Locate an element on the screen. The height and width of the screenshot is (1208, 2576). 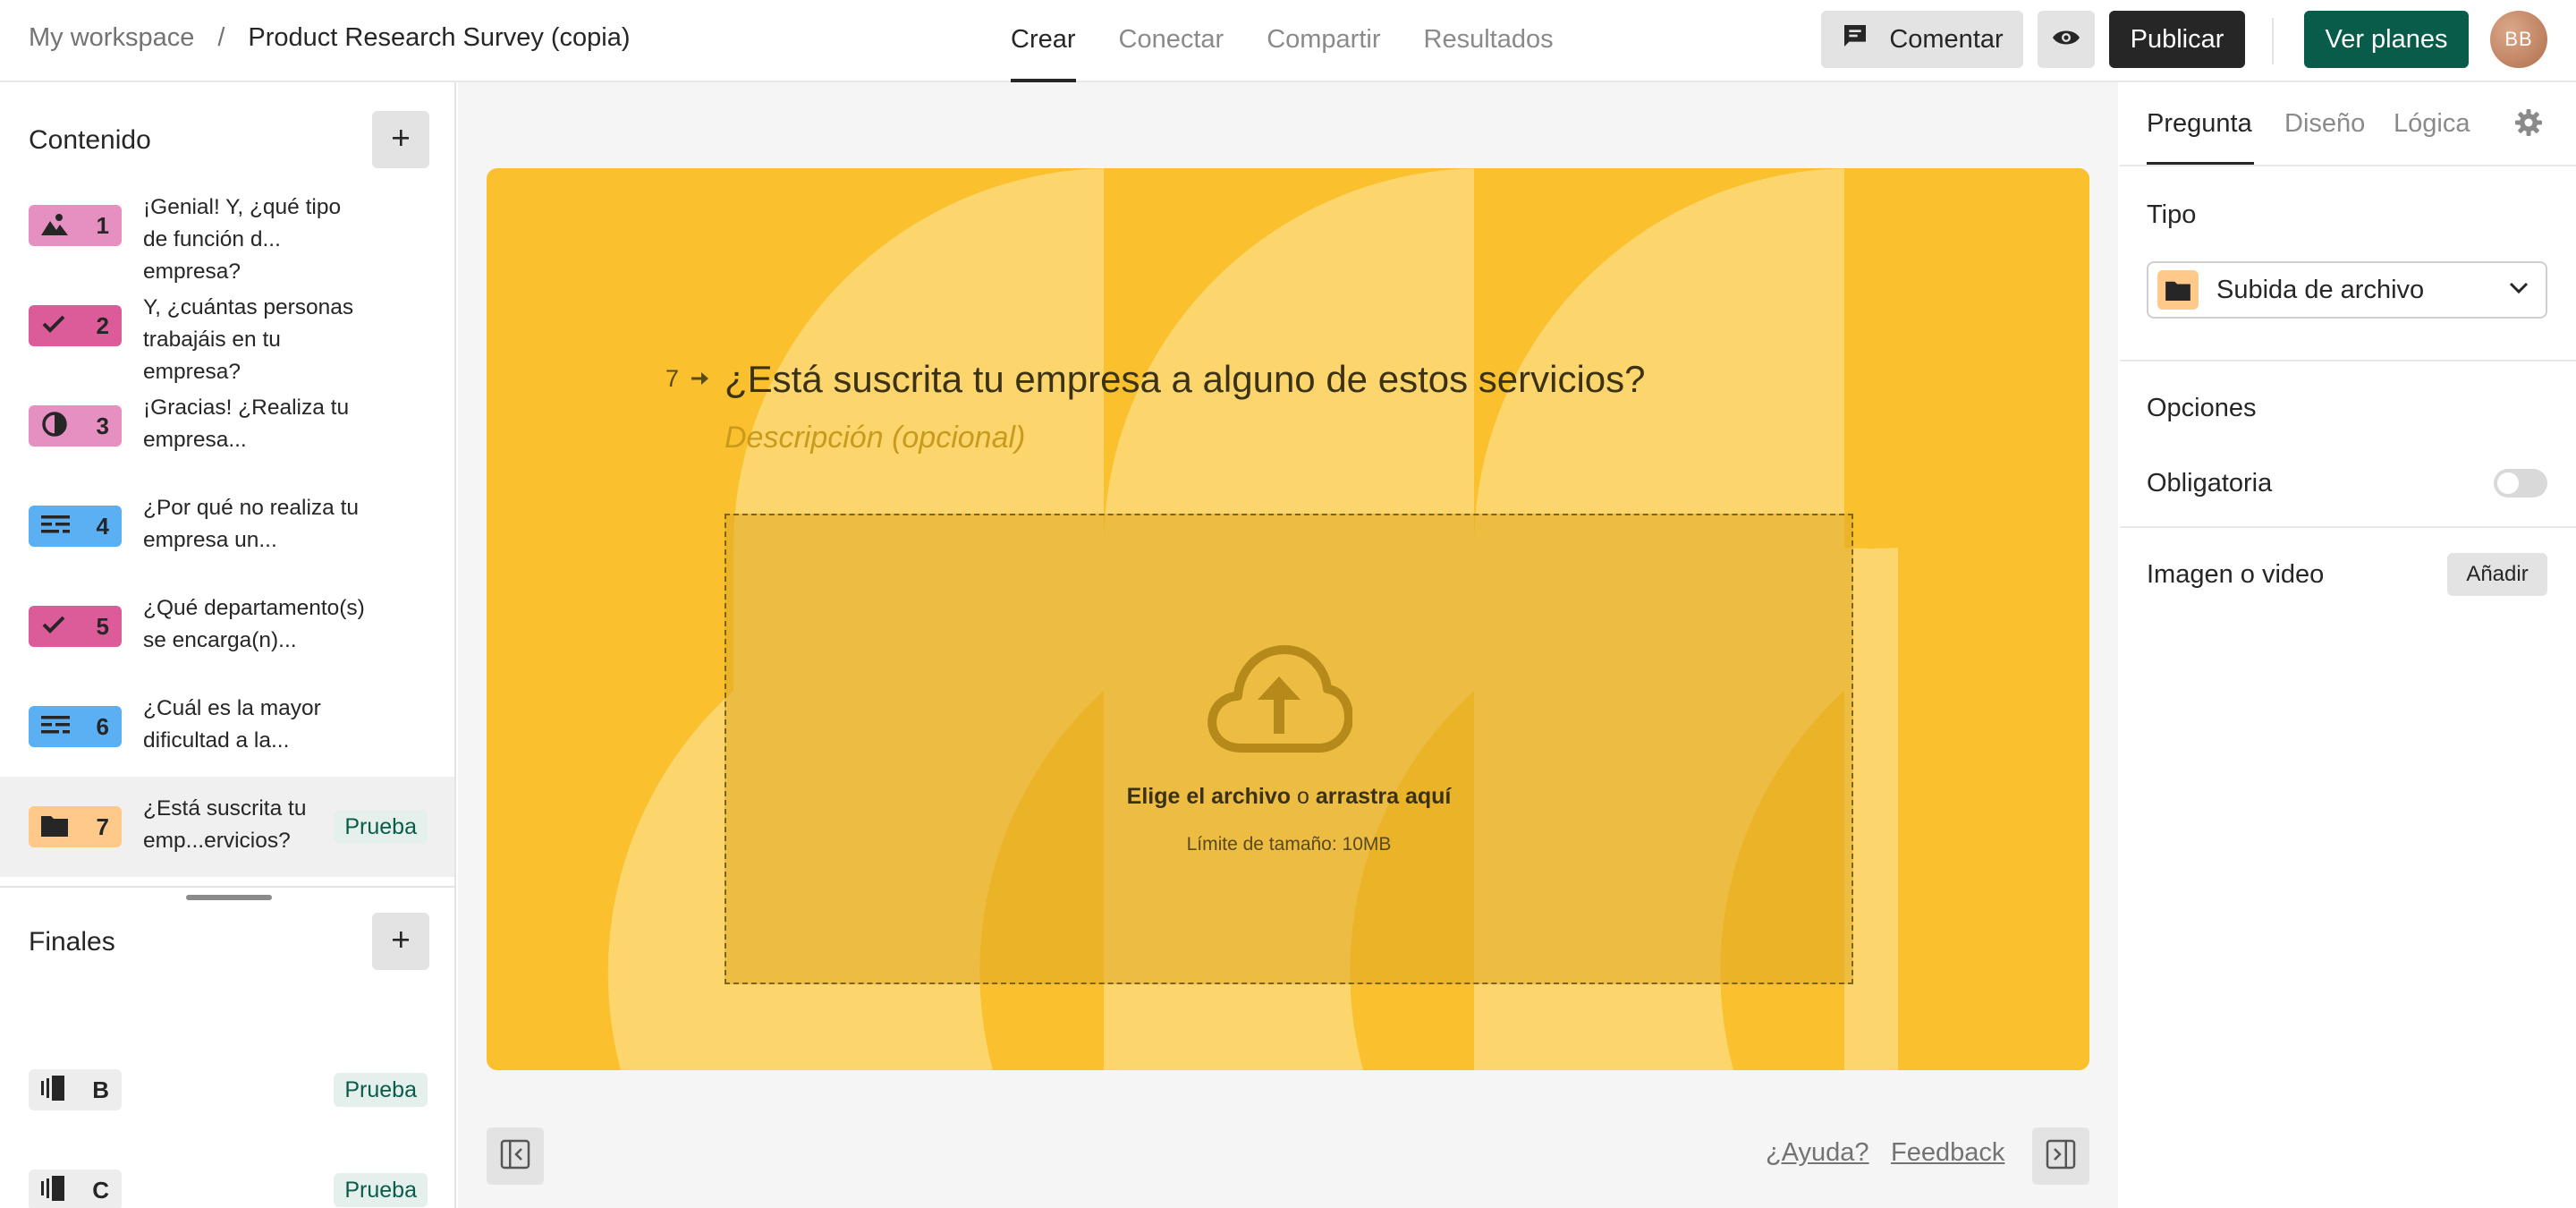
question-badge: 6 is located at coordinates (75, 726).